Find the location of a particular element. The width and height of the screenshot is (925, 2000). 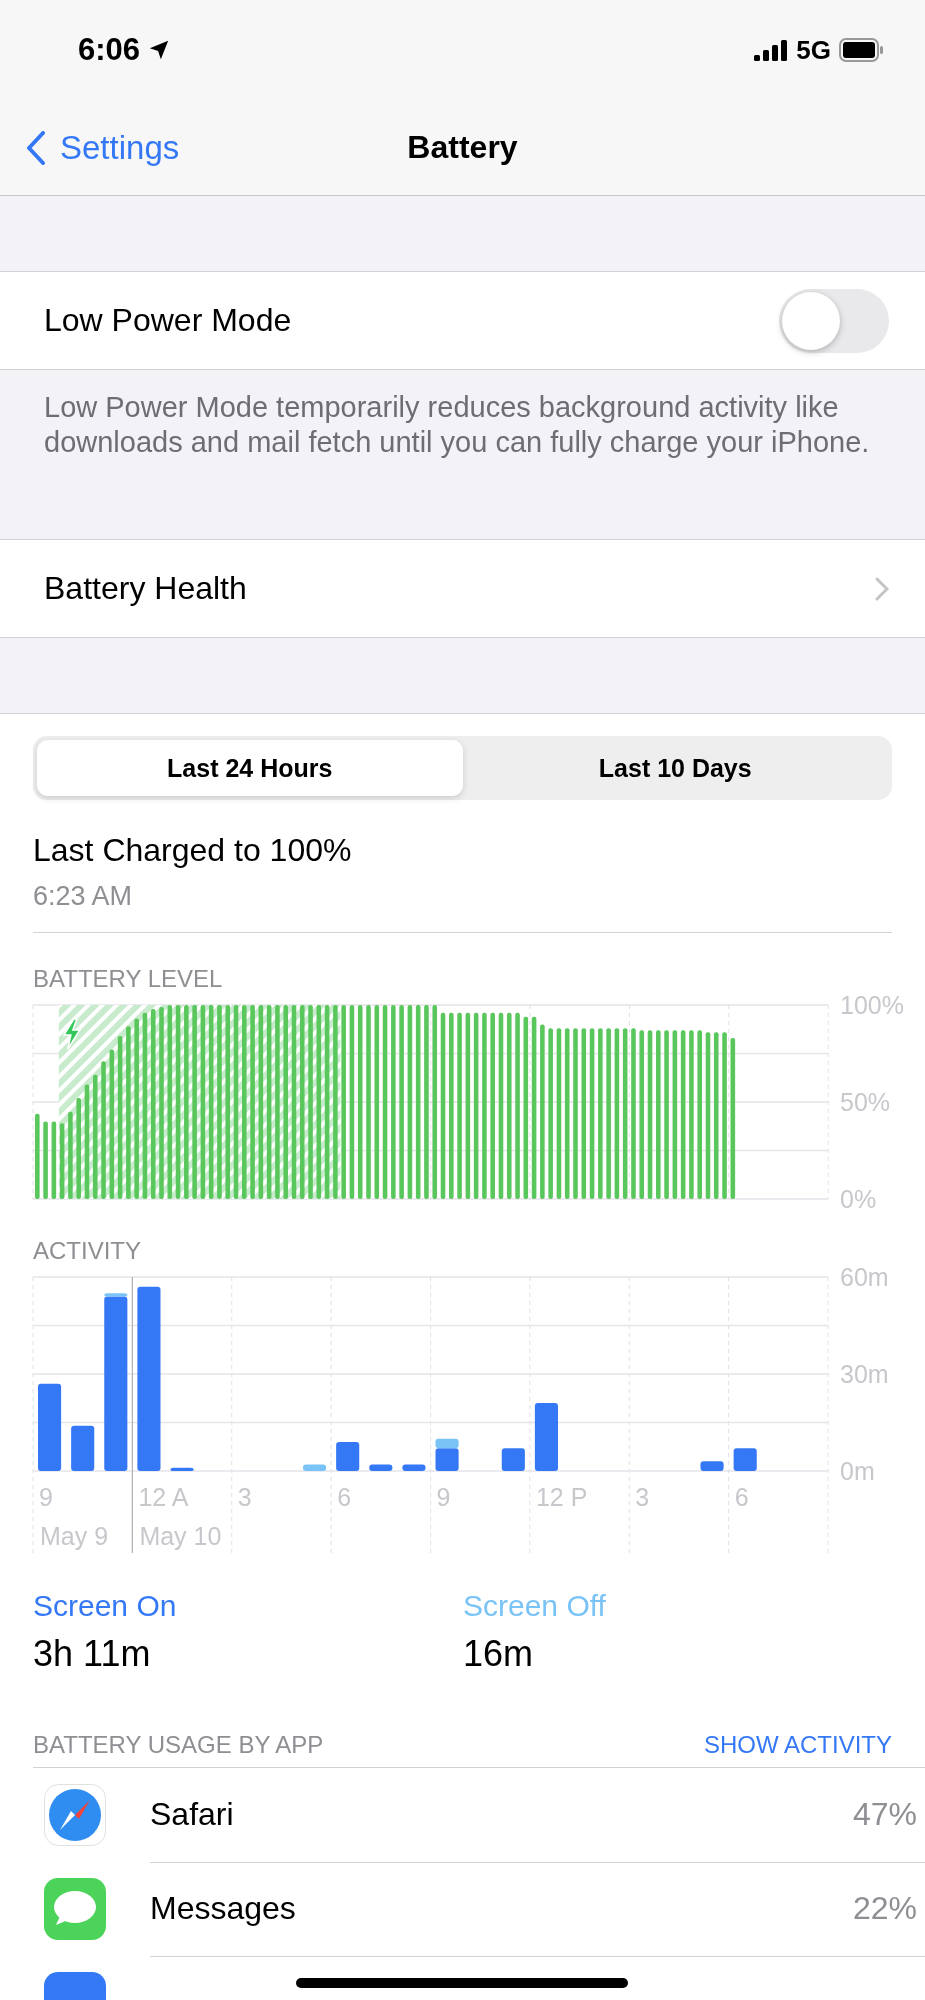

app-name: Messages is located at coordinates (223, 1908).